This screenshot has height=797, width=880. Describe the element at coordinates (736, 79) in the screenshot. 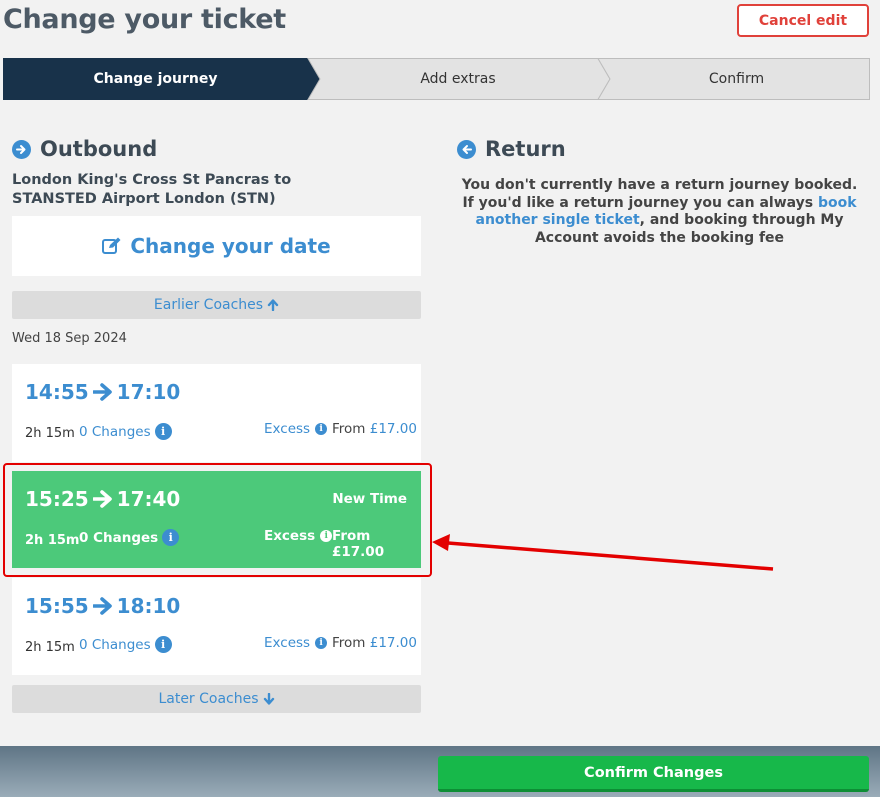

I see `step-confirm: Confirm` at that location.